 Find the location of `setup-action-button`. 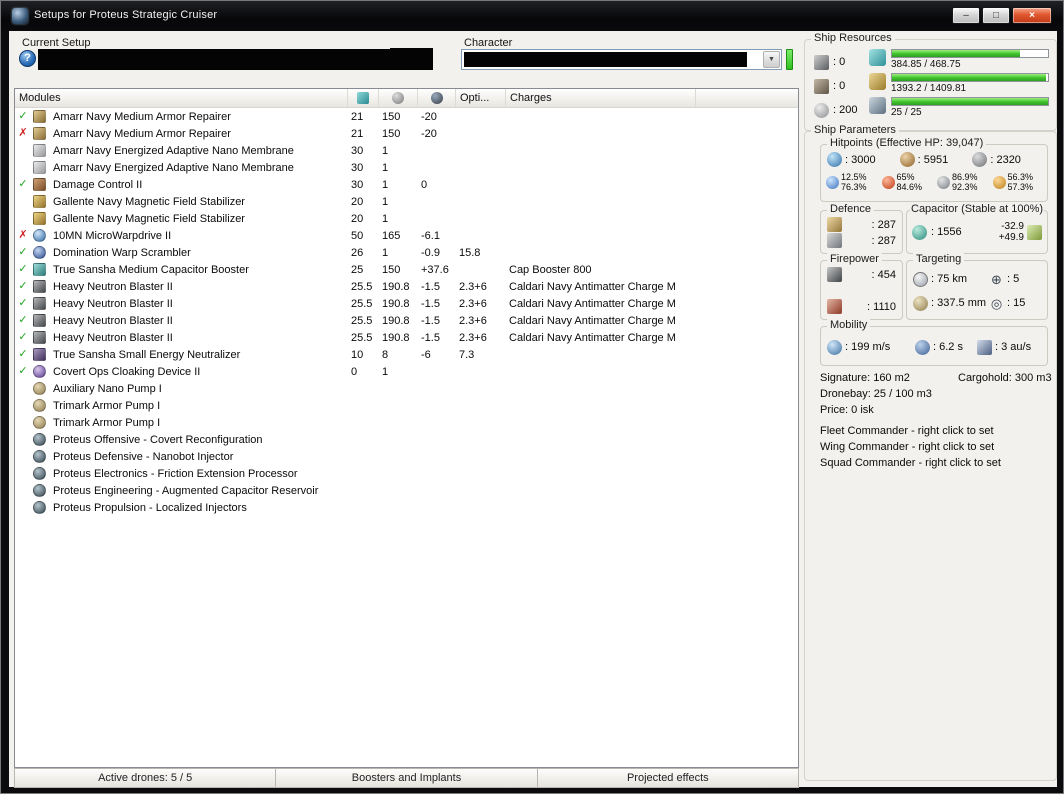

setup-action-button is located at coordinates (411, 59).